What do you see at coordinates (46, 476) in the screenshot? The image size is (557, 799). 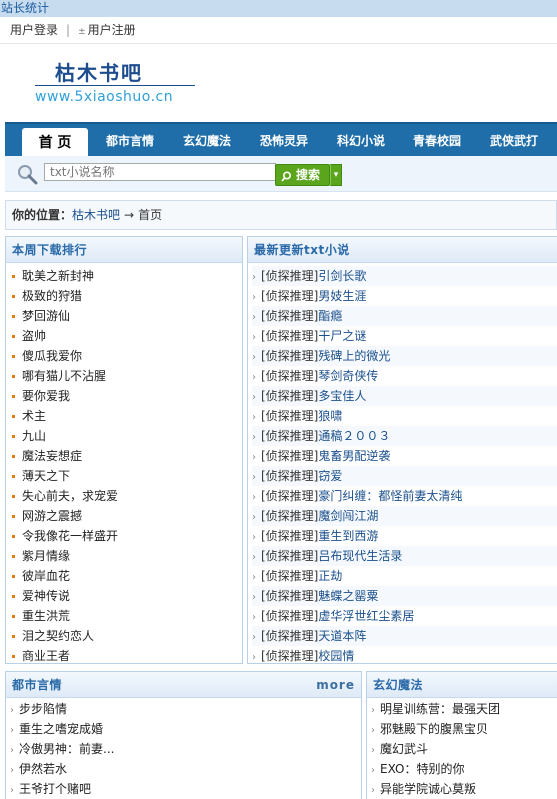 I see `item-title-link: 薄天之下` at bounding box center [46, 476].